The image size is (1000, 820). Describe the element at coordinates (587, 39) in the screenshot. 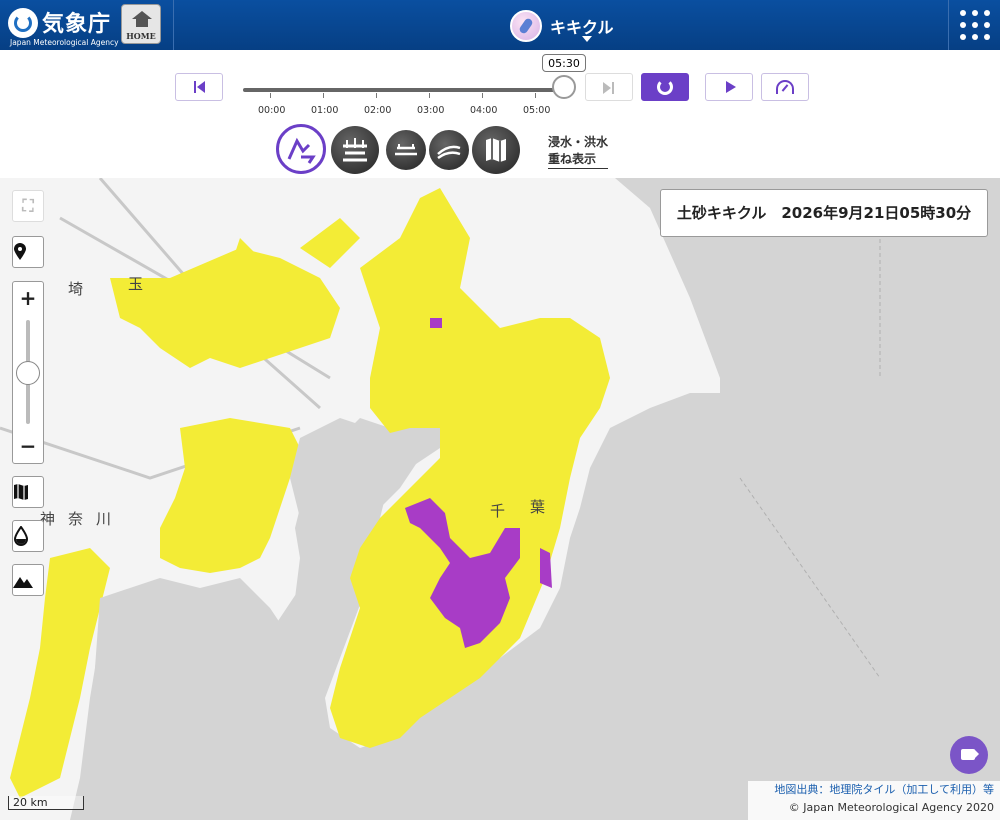

I see `chevron-down-icon` at that location.